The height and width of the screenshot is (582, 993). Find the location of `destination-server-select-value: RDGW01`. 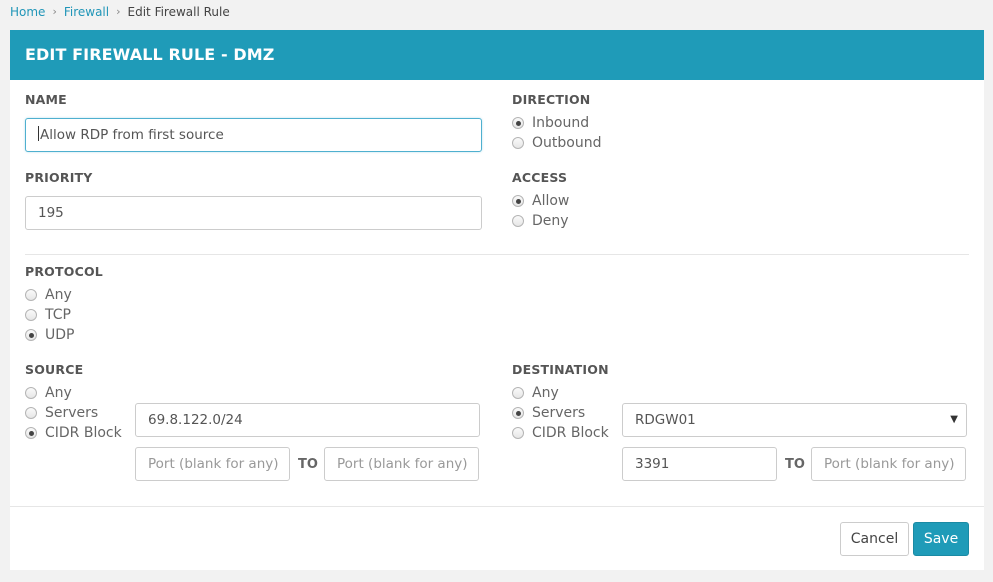

destination-server-select-value: RDGW01 is located at coordinates (665, 420).